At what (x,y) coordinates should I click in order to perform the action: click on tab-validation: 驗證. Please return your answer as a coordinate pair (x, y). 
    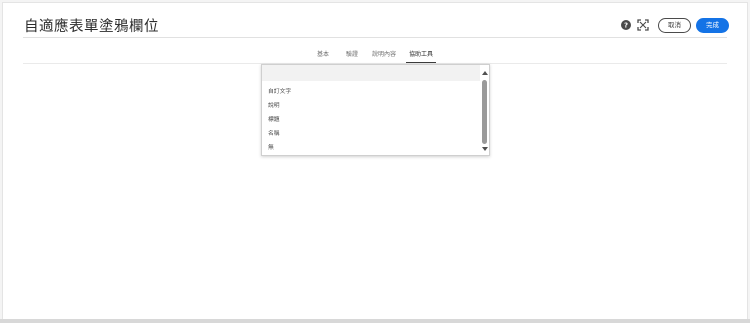
    Looking at the image, I should click on (352, 57).